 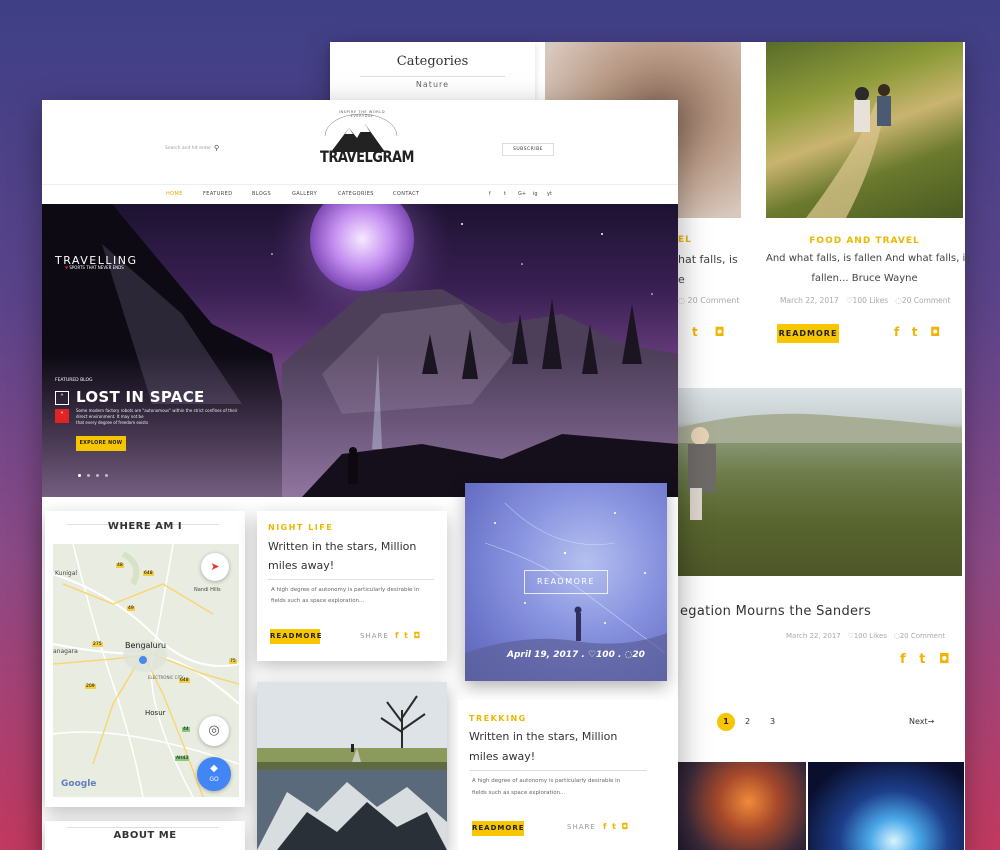 What do you see at coordinates (865, 300) in the screenshot?
I see `food-post-meta: March 22, 2017 ♡100 Likes ◌20 Comment` at bounding box center [865, 300].